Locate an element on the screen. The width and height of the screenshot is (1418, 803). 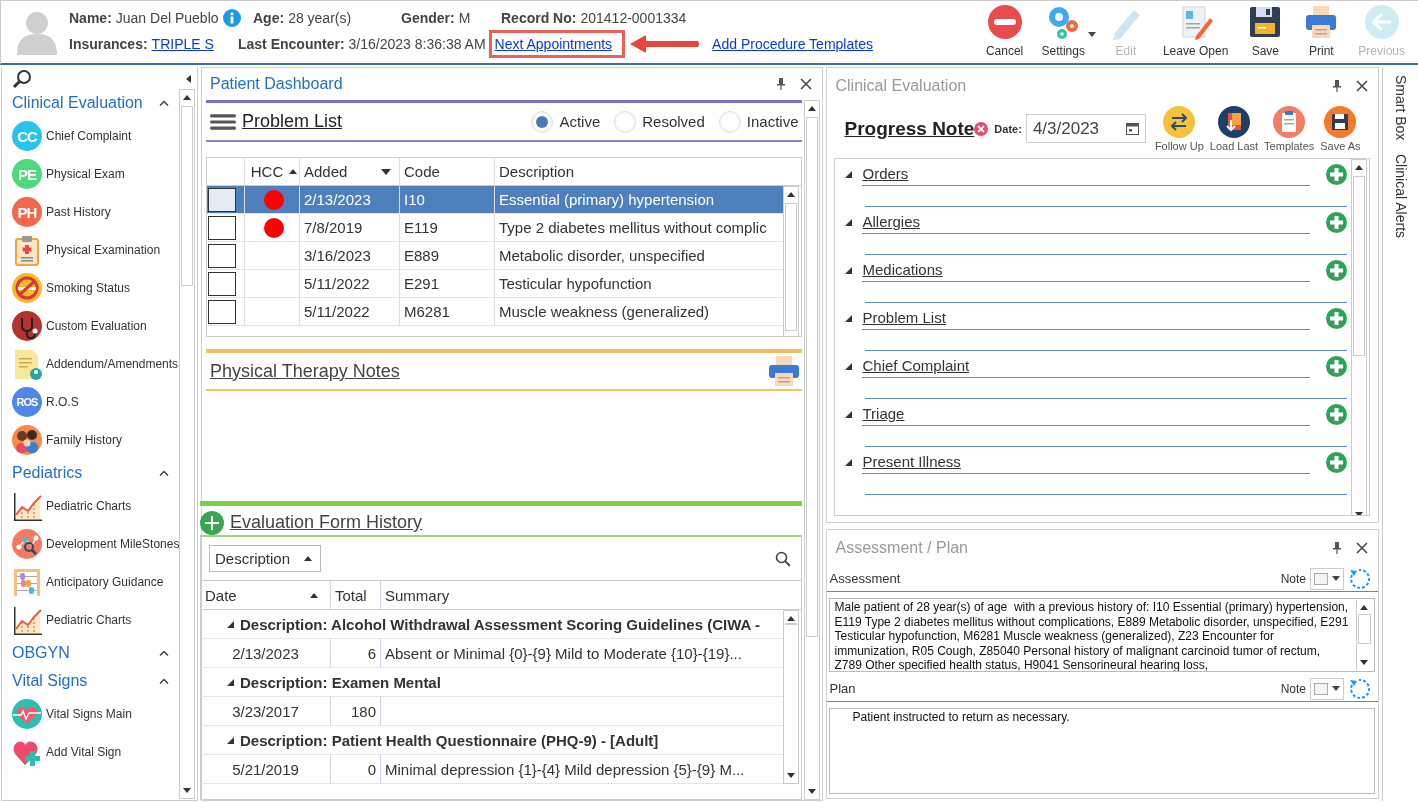
section-link: Medications is located at coordinates (1086, 270).